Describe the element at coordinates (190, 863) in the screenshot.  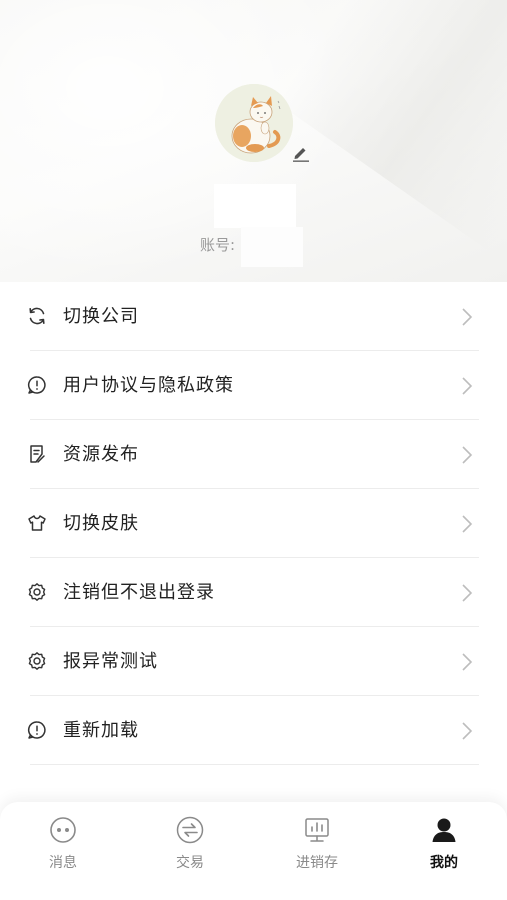
I see `tab-label: 交易` at that location.